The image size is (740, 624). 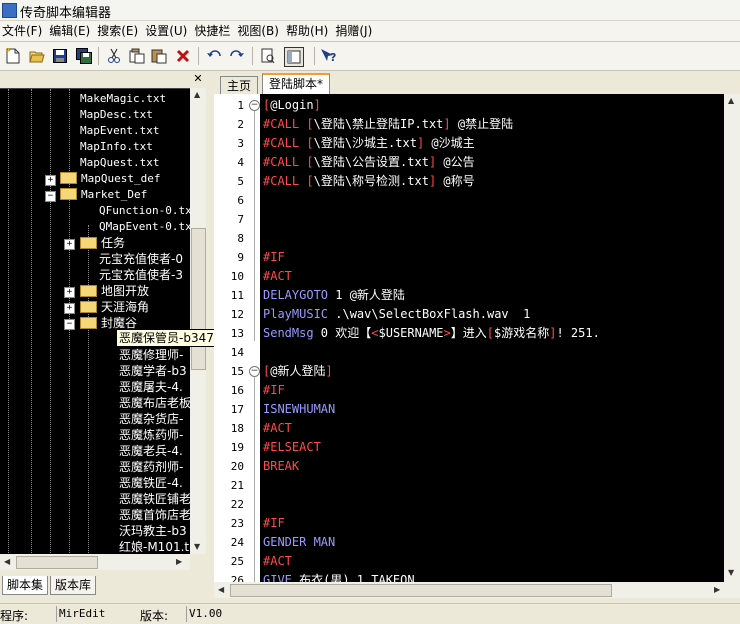 I want to click on menu-settings: 设置(U), so click(x=167, y=31).